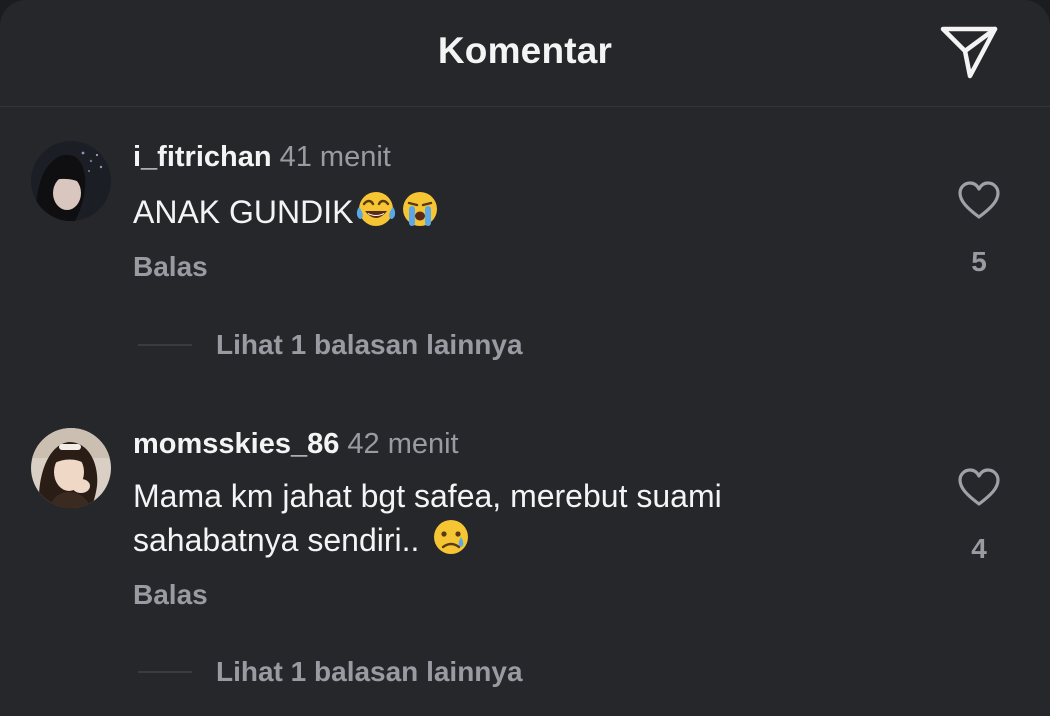 Image resolution: width=1050 pixels, height=716 pixels. I want to click on crying-face-emoji-icon, so click(451, 542).